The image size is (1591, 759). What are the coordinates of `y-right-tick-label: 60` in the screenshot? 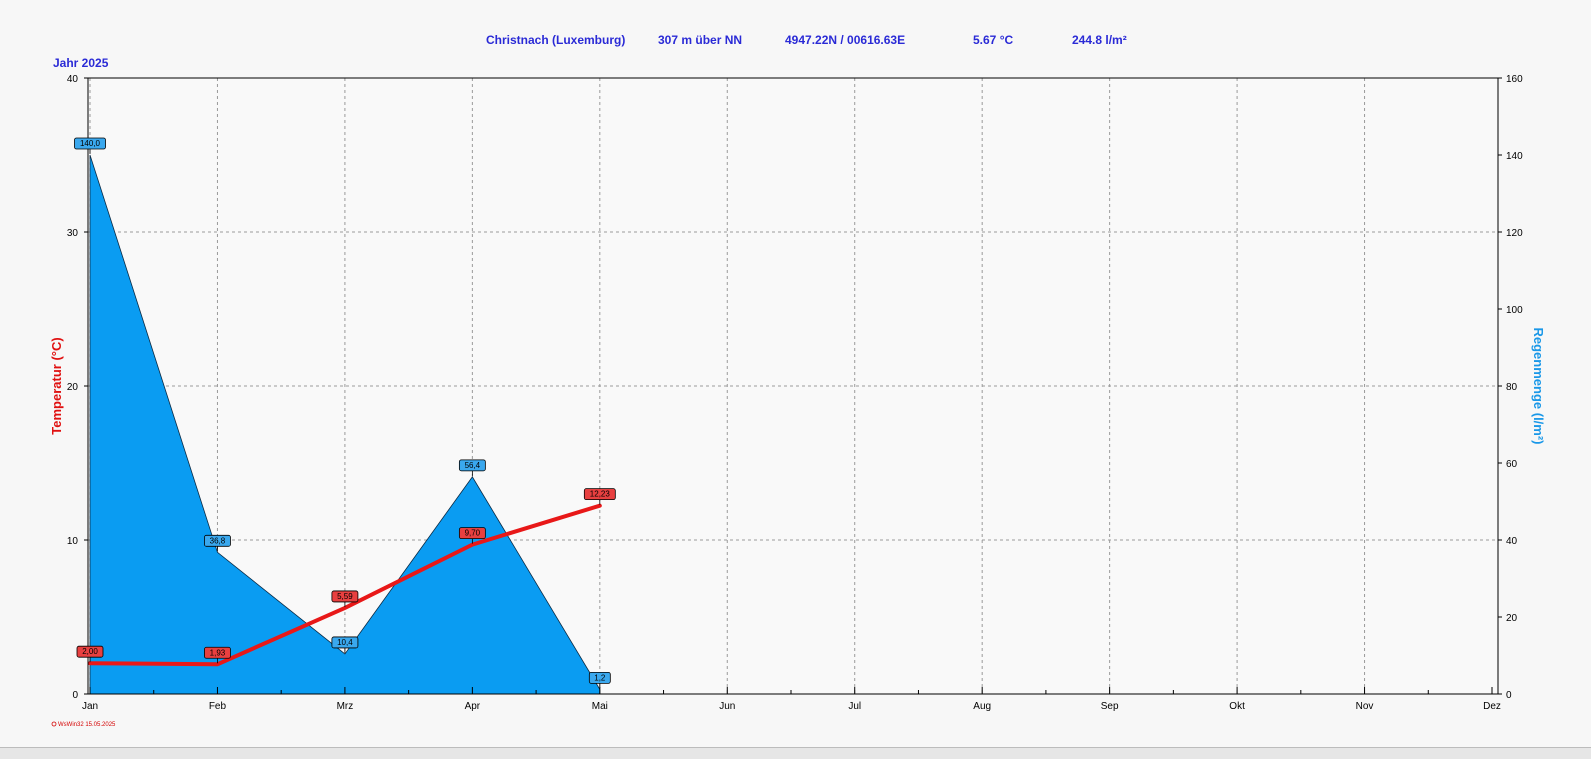 It's located at (1512, 464).